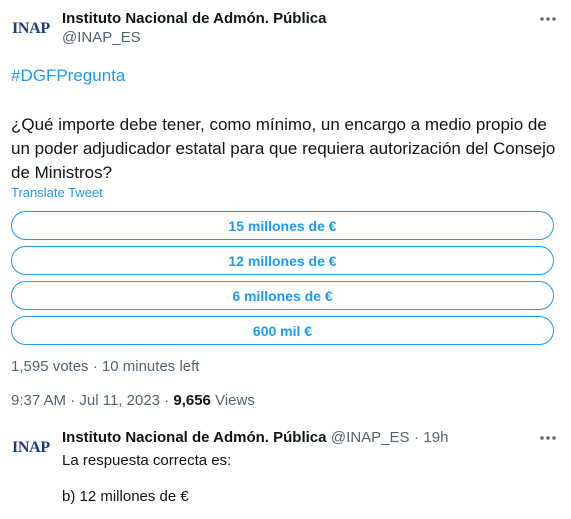 Image resolution: width=571 pixels, height=519 pixels. What do you see at coordinates (435, 437) in the screenshot?
I see `reply-time-ago: 19h` at bounding box center [435, 437].